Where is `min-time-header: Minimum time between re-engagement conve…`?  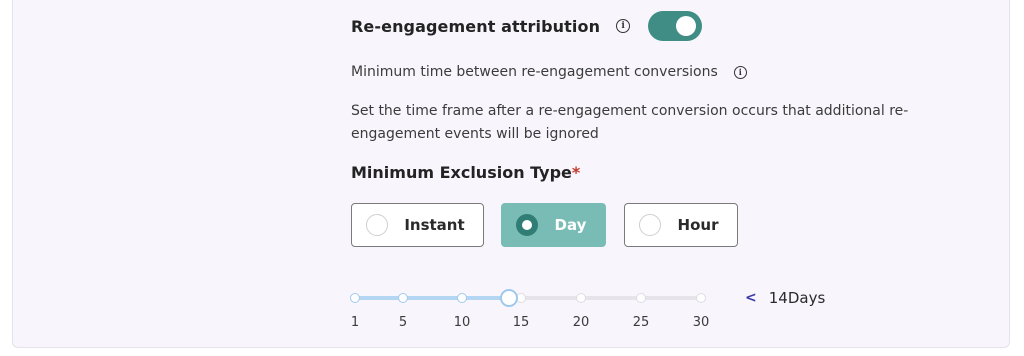 min-time-header: Minimum time between re-engagement conve… is located at coordinates (549, 72).